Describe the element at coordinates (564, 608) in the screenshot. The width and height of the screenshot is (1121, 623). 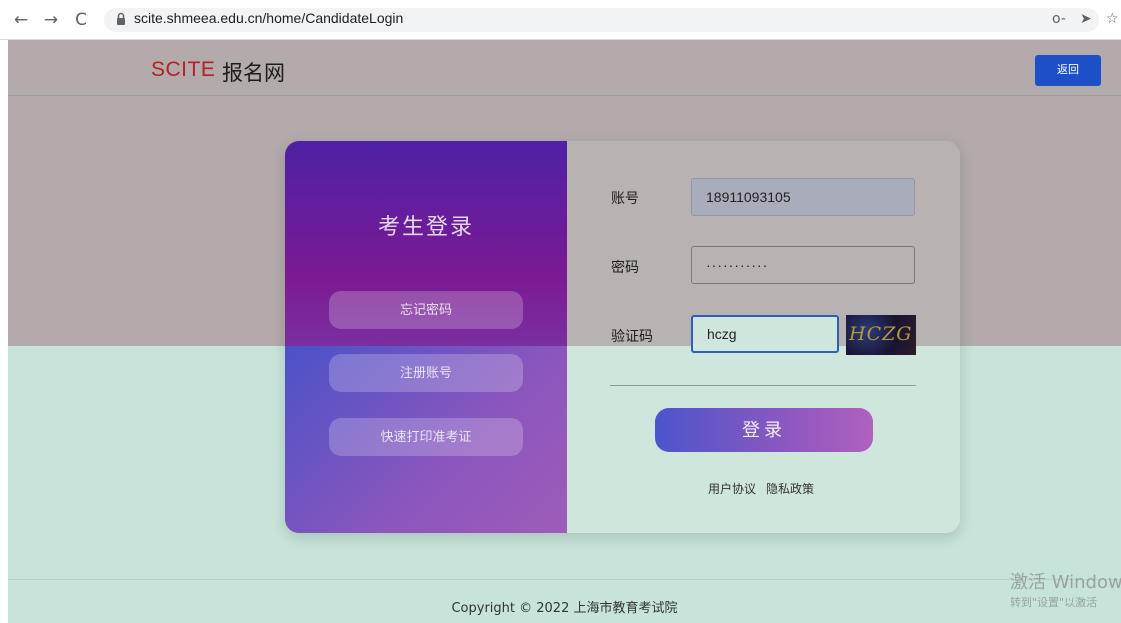
I see `copyright-text: Copyright © 2022 上海市教育考试院` at that location.